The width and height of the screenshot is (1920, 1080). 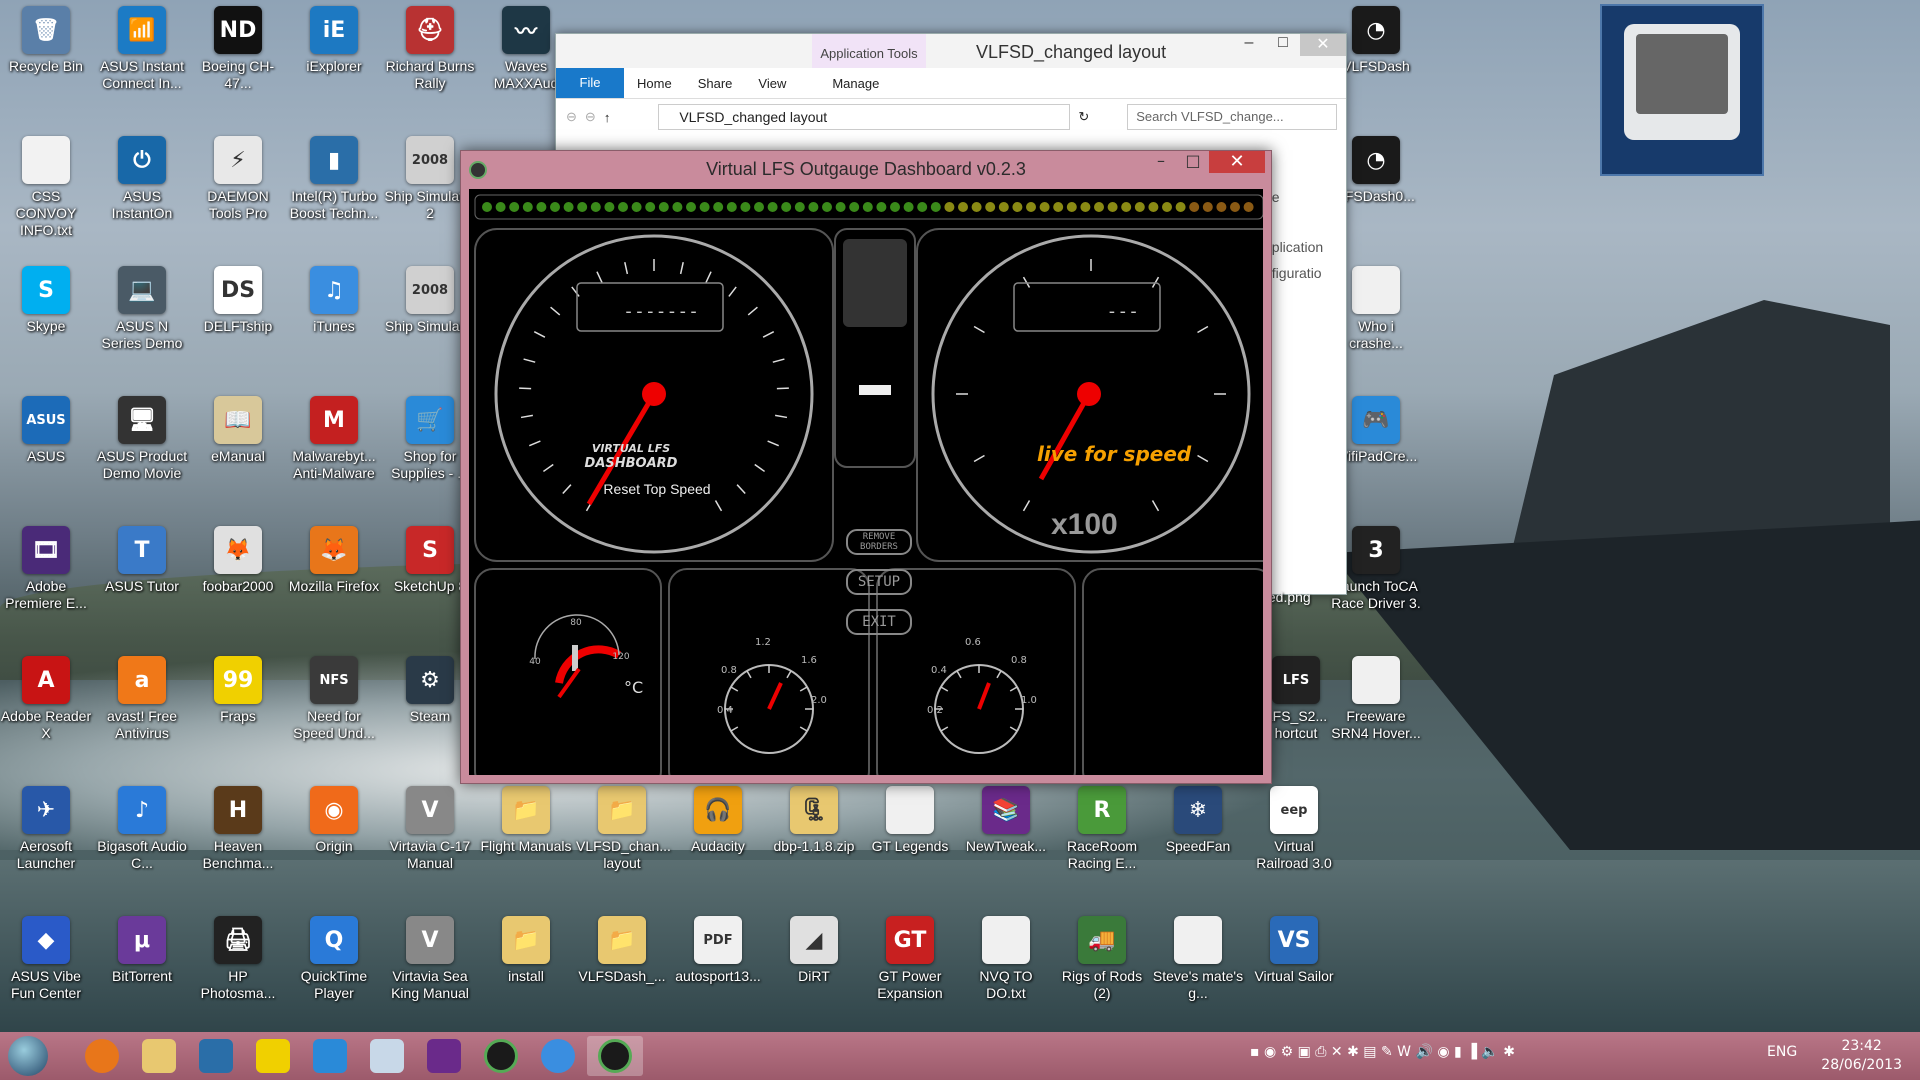 What do you see at coordinates (623, 826) in the screenshot?
I see `desktop-icon-vlfsd-chan-layout: 📁 VLFSD_chan... layout` at bounding box center [623, 826].